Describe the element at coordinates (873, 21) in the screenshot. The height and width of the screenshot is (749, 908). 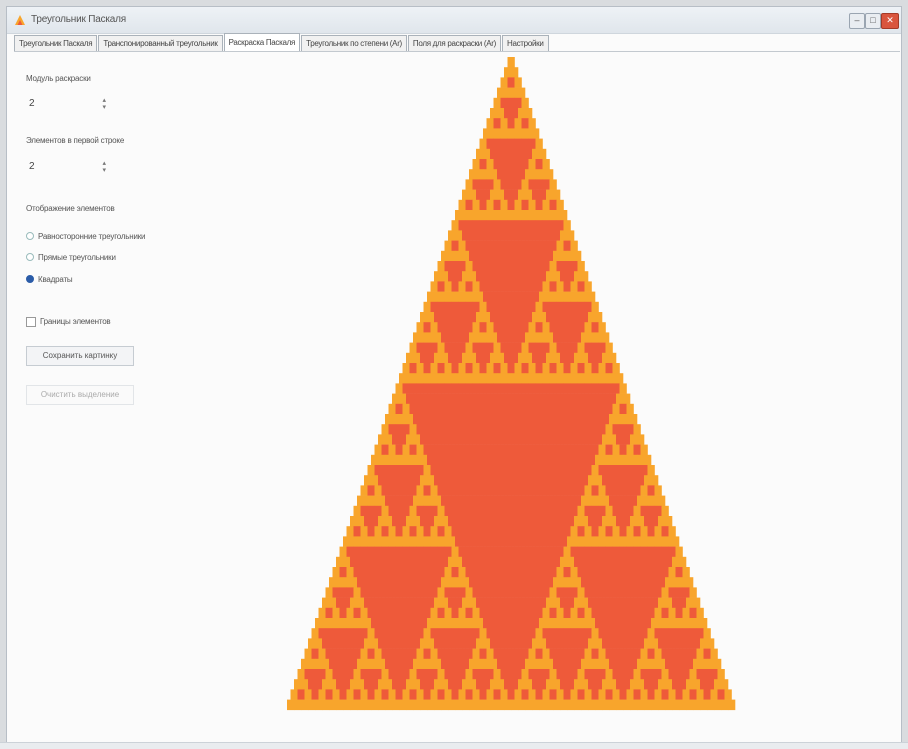
I see `maximize-button: □` at that location.